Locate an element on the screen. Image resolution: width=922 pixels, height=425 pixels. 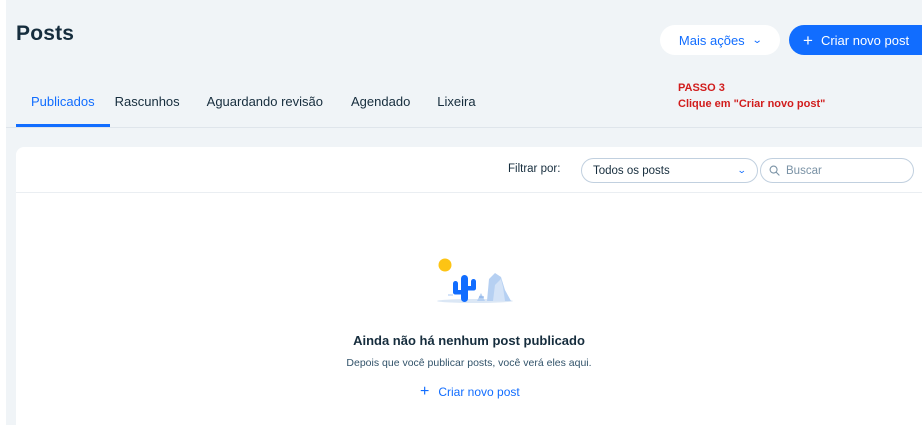
page-title: Posts is located at coordinates (45, 33).